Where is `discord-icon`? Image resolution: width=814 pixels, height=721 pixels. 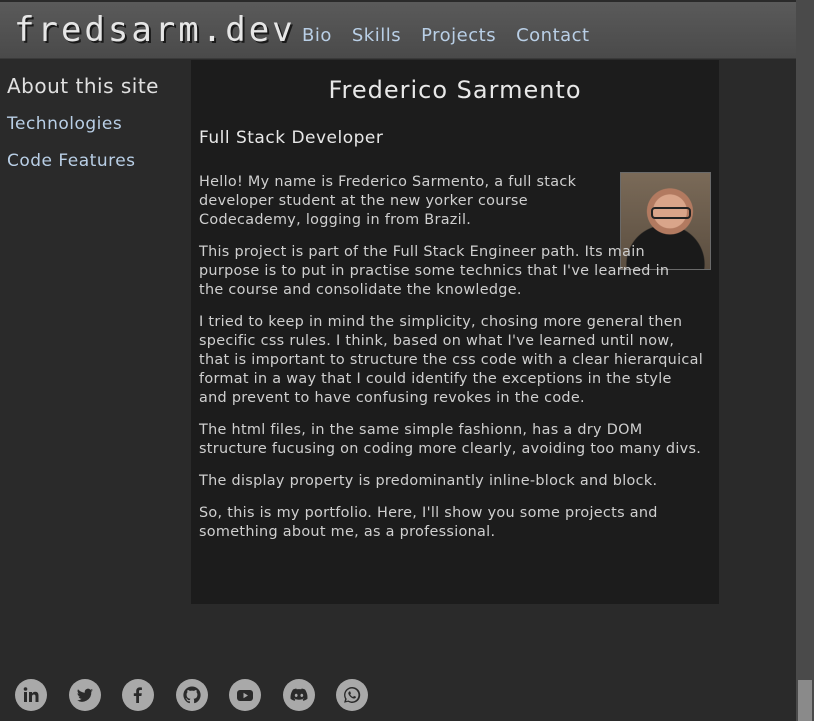 discord-icon is located at coordinates (298, 695).